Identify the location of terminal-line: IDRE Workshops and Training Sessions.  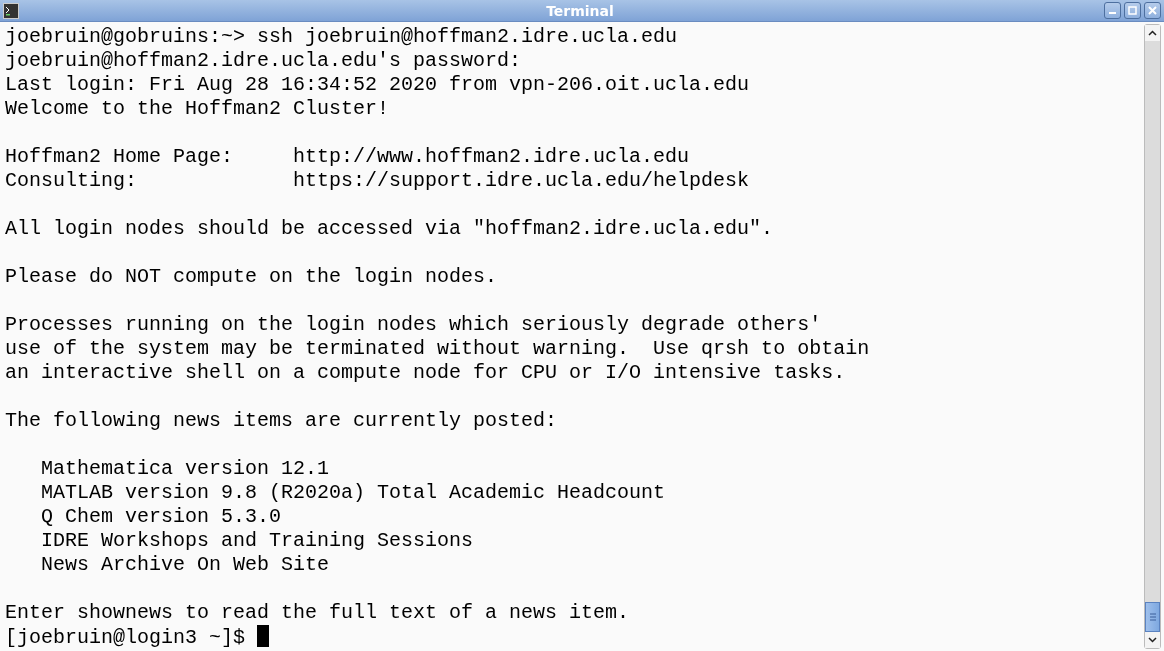
(257, 540).